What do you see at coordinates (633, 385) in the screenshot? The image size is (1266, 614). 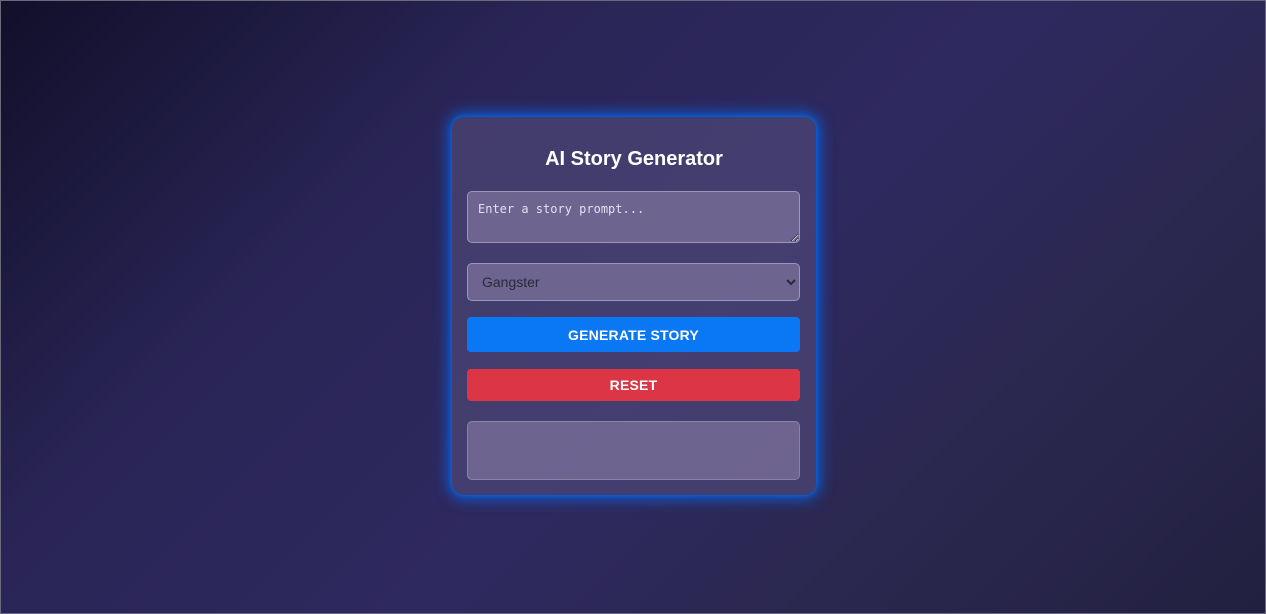 I see `reset-button: RESET` at bounding box center [633, 385].